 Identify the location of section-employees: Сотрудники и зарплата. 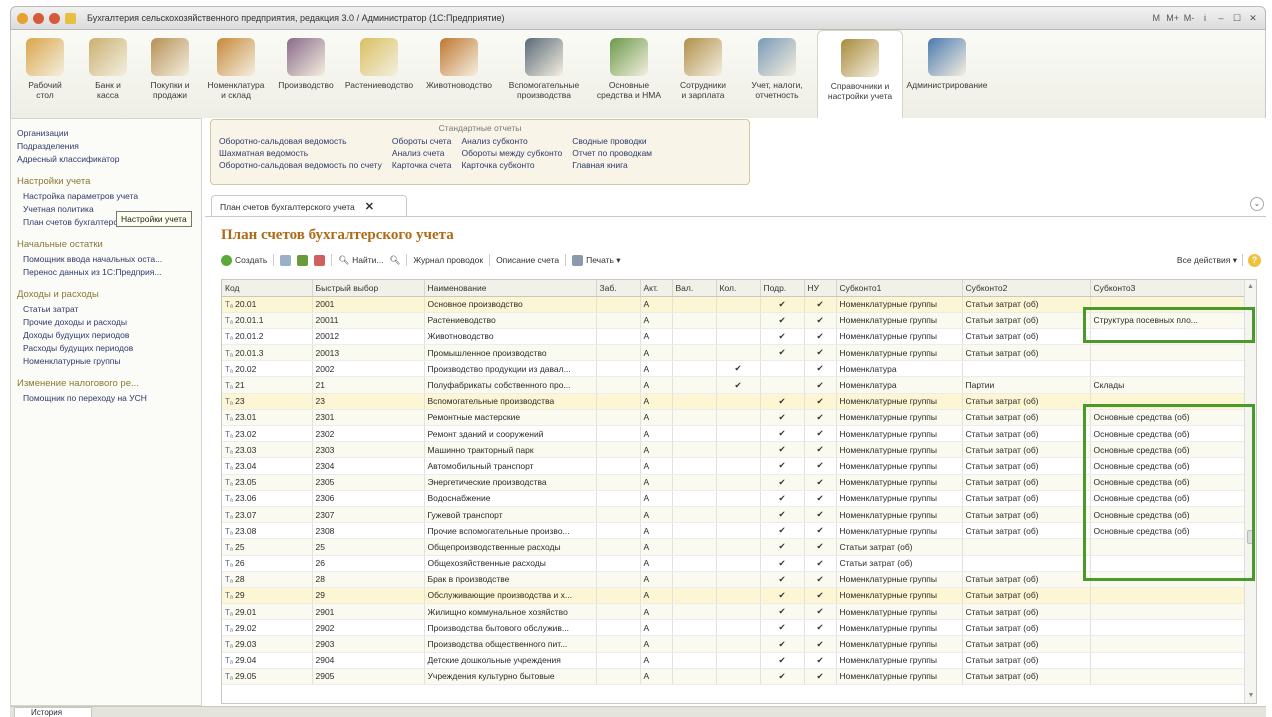
(703, 74).